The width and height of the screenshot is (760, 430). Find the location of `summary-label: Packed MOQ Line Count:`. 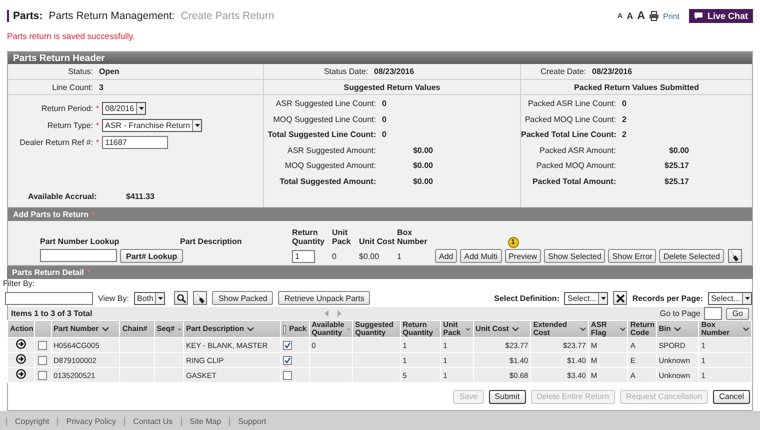

summary-label: Packed MOQ Line Count: is located at coordinates (570, 119).